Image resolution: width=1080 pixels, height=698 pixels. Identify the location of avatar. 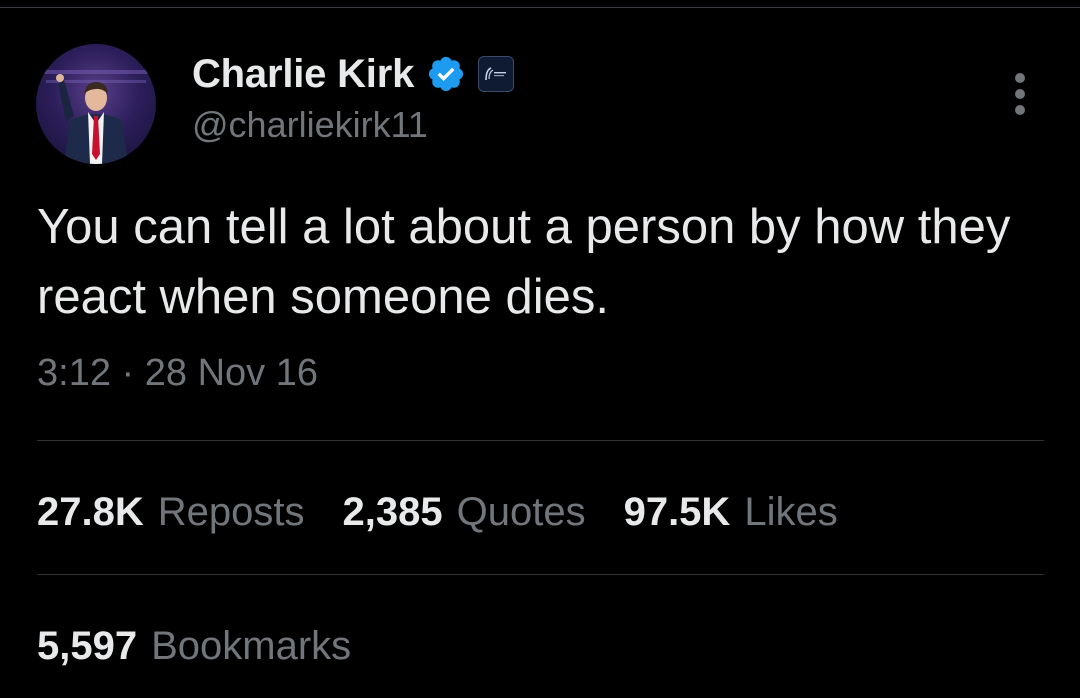
(96, 104).